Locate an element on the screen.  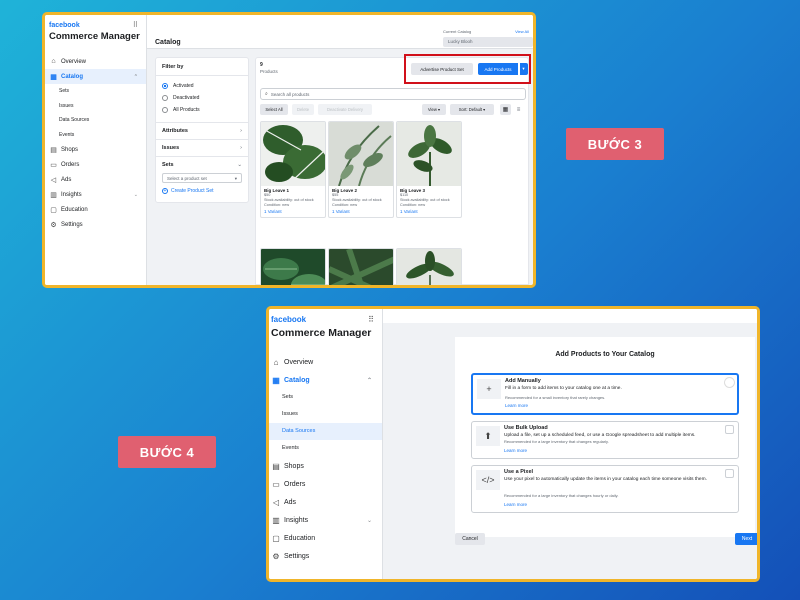
filter-sets: Sets ⌄ is located at coordinates (202, 164).